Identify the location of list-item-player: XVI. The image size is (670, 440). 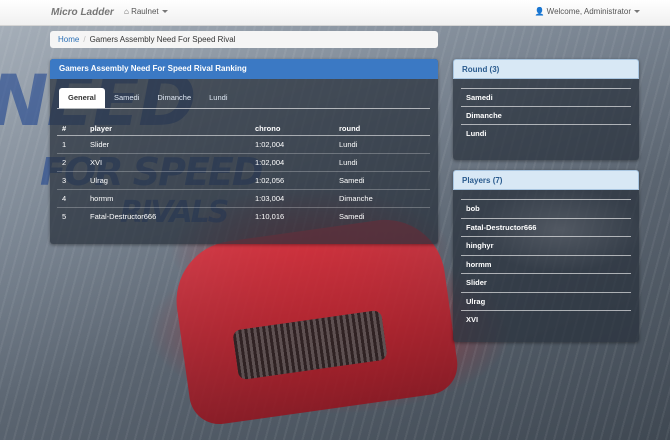
(546, 319).